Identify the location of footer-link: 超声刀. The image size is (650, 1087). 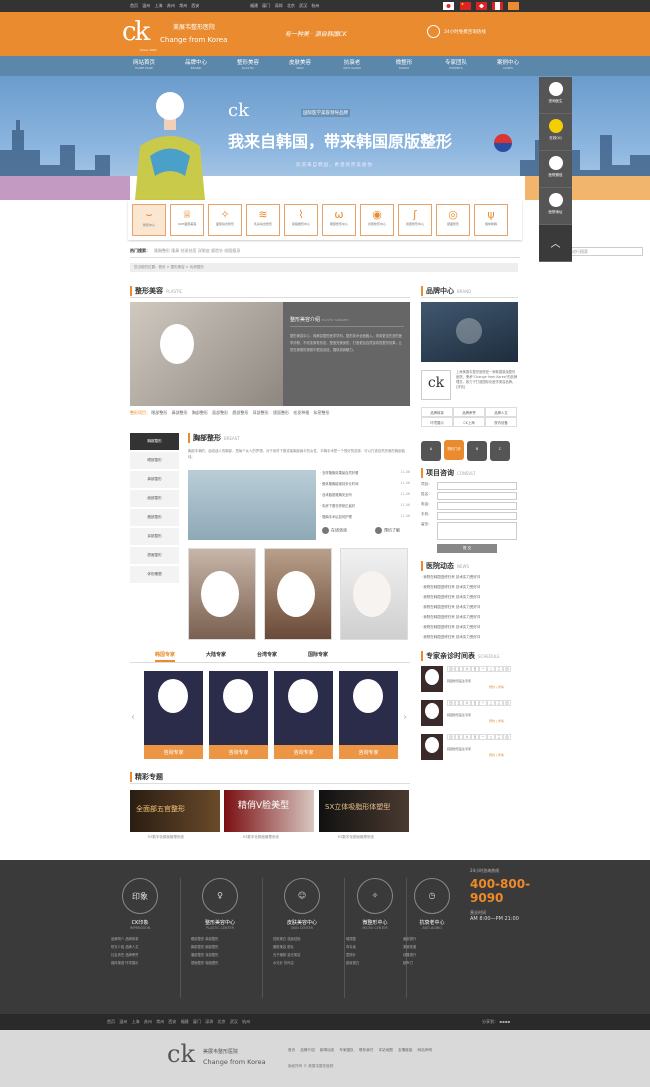
(408, 963).